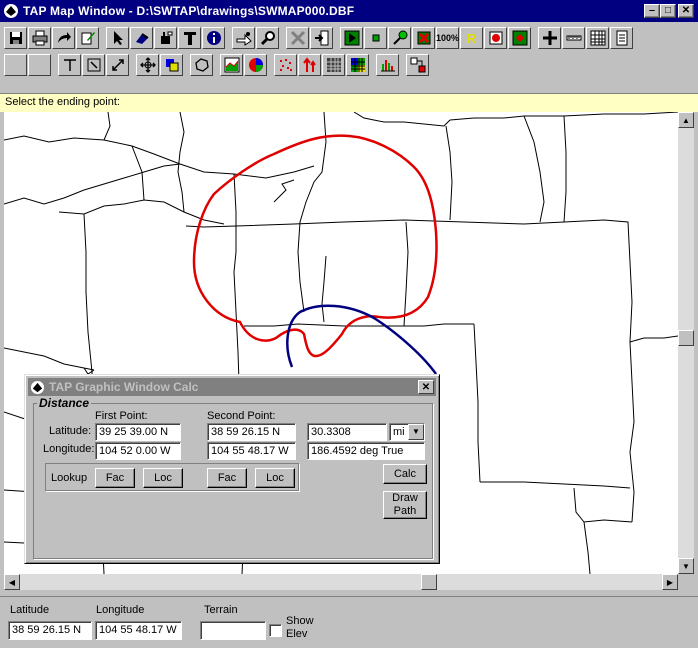 Image resolution: width=698 pixels, height=648 pixels. I want to click on show-elev-checkbox, so click(275, 630).